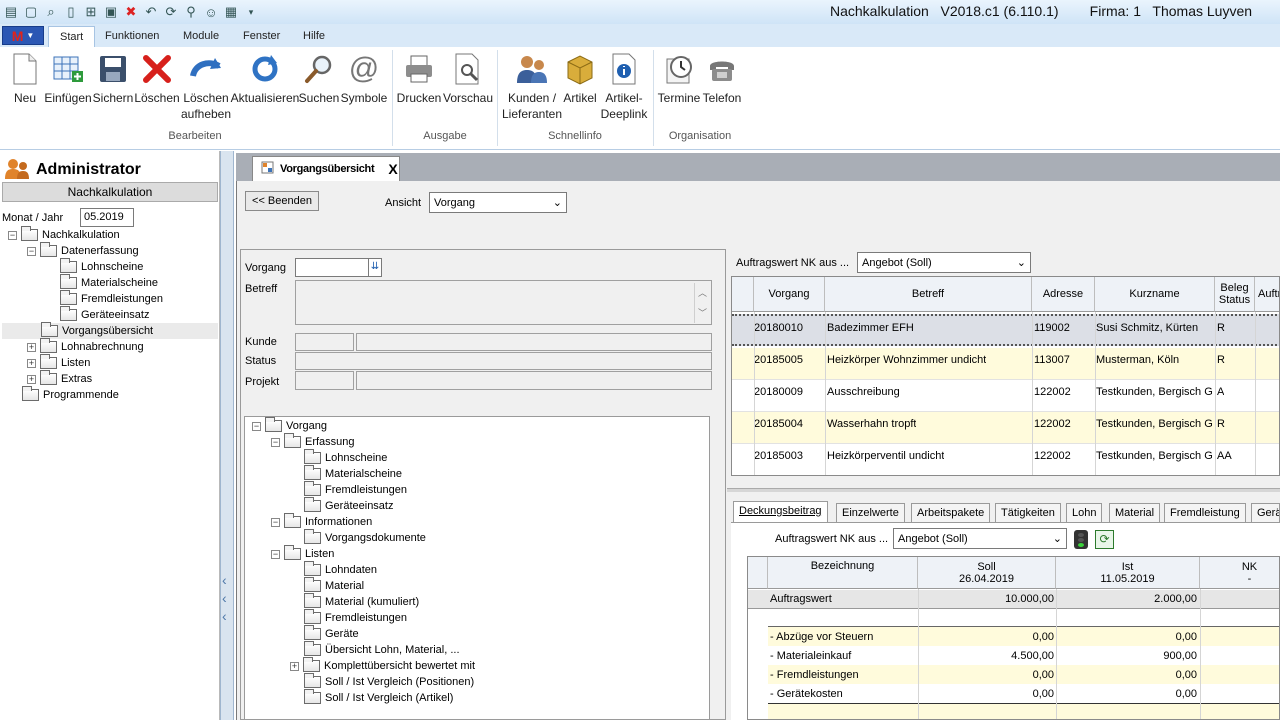  I want to click on vtree-soll-ist-artikel: Soll / Ist Vergleich (Artikel), so click(378, 697).